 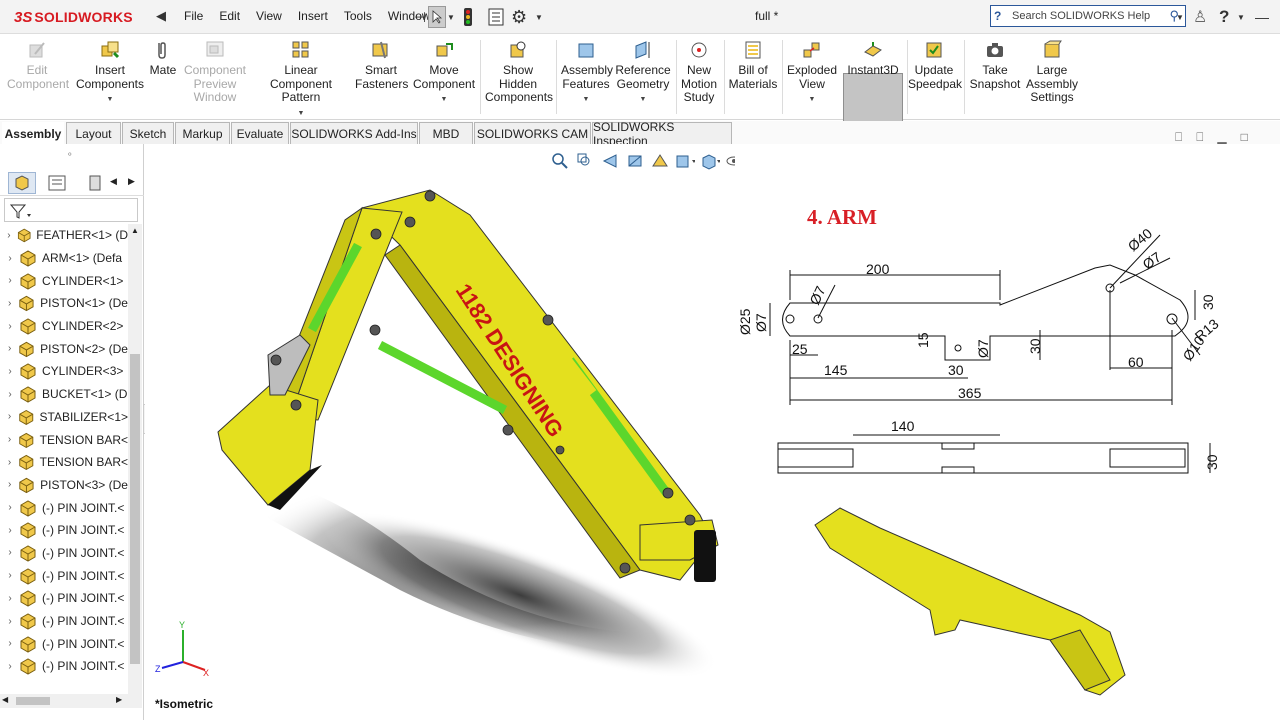 What do you see at coordinates (660, 161) in the screenshot?
I see `dynamic-annotation-icon` at bounding box center [660, 161].